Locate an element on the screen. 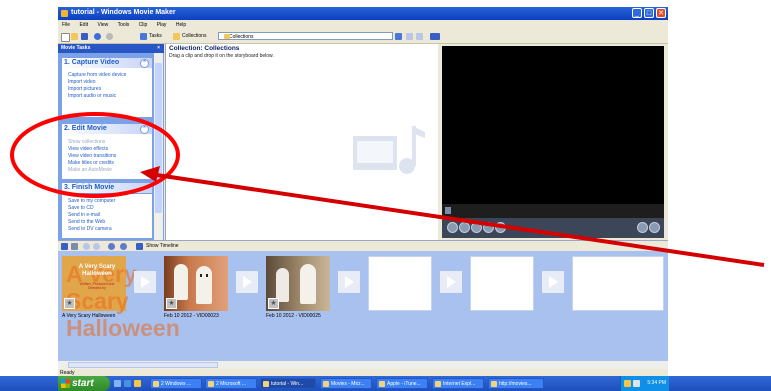 This screenshot has height=391, width=771. show-timeline-button: Show Timeline is located at coordinates (162, 246).